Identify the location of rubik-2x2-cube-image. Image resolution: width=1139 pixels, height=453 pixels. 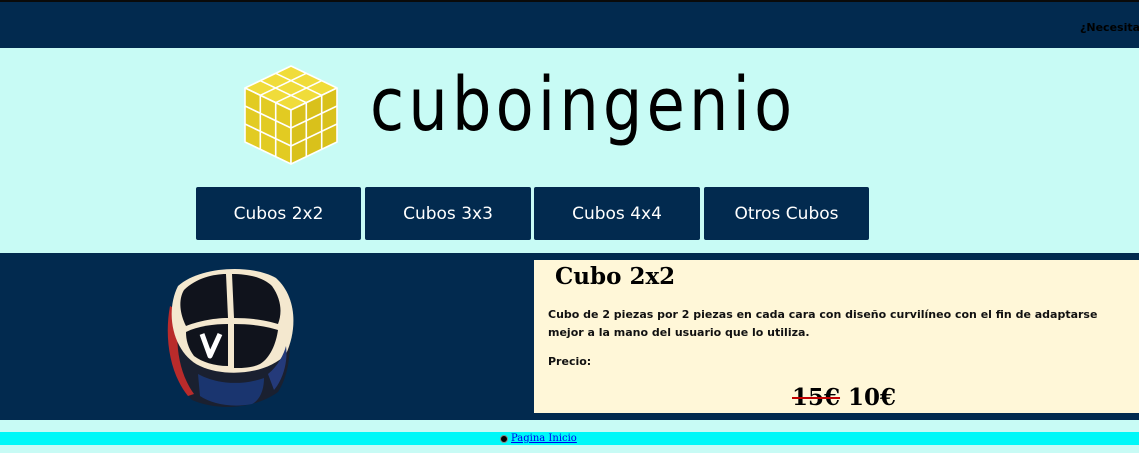
(230, 337).